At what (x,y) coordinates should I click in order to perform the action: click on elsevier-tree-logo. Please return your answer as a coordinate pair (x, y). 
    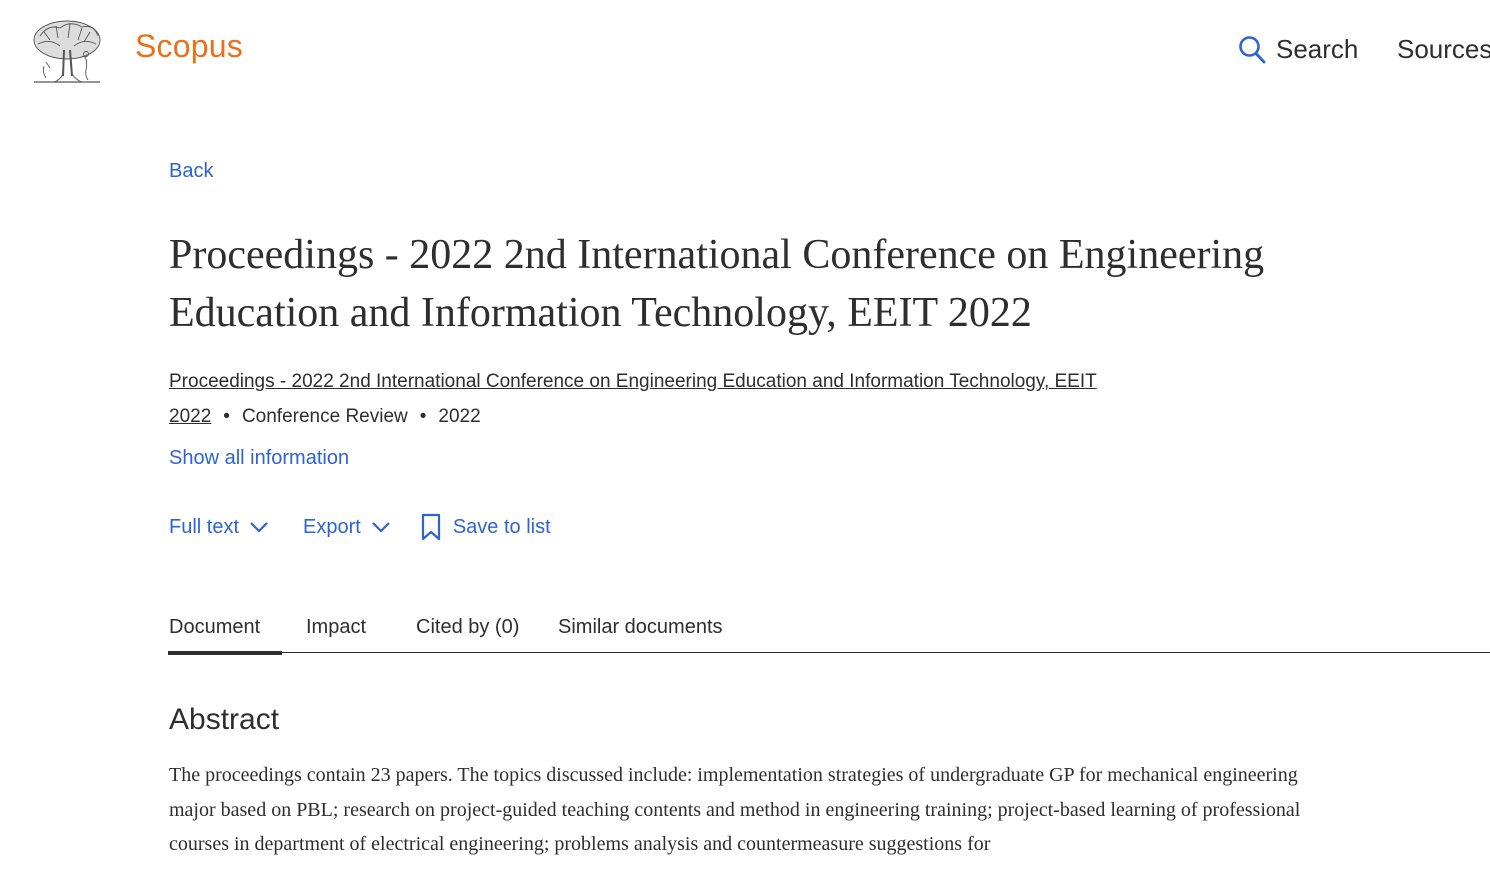
    Looking at the image, I should click on (67, 51).